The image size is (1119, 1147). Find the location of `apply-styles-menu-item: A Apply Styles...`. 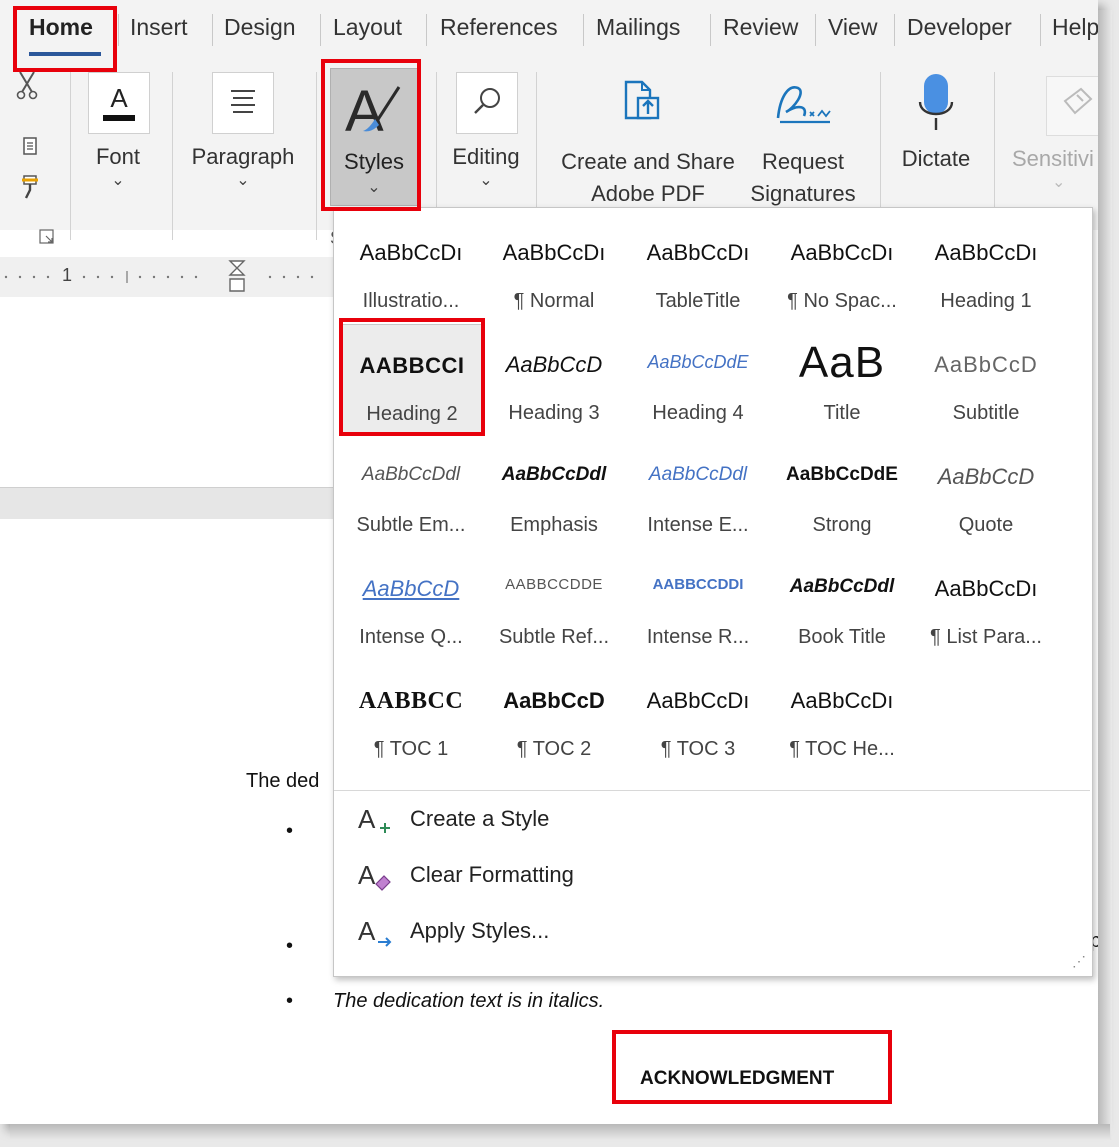

apply-styles-menu-item: A Apply Styles... is located at coordinates (706, 934).